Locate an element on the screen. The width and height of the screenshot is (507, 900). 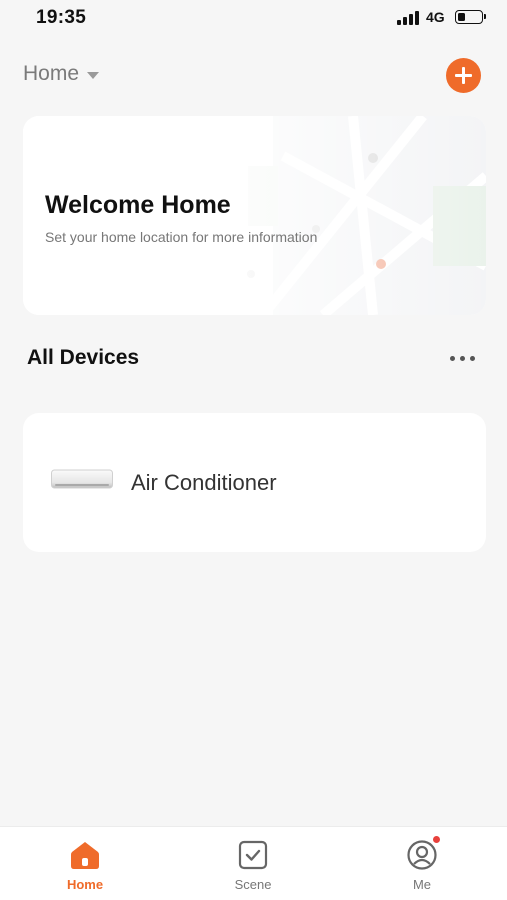
tab-me: Me is located at coordinates (422, 863).